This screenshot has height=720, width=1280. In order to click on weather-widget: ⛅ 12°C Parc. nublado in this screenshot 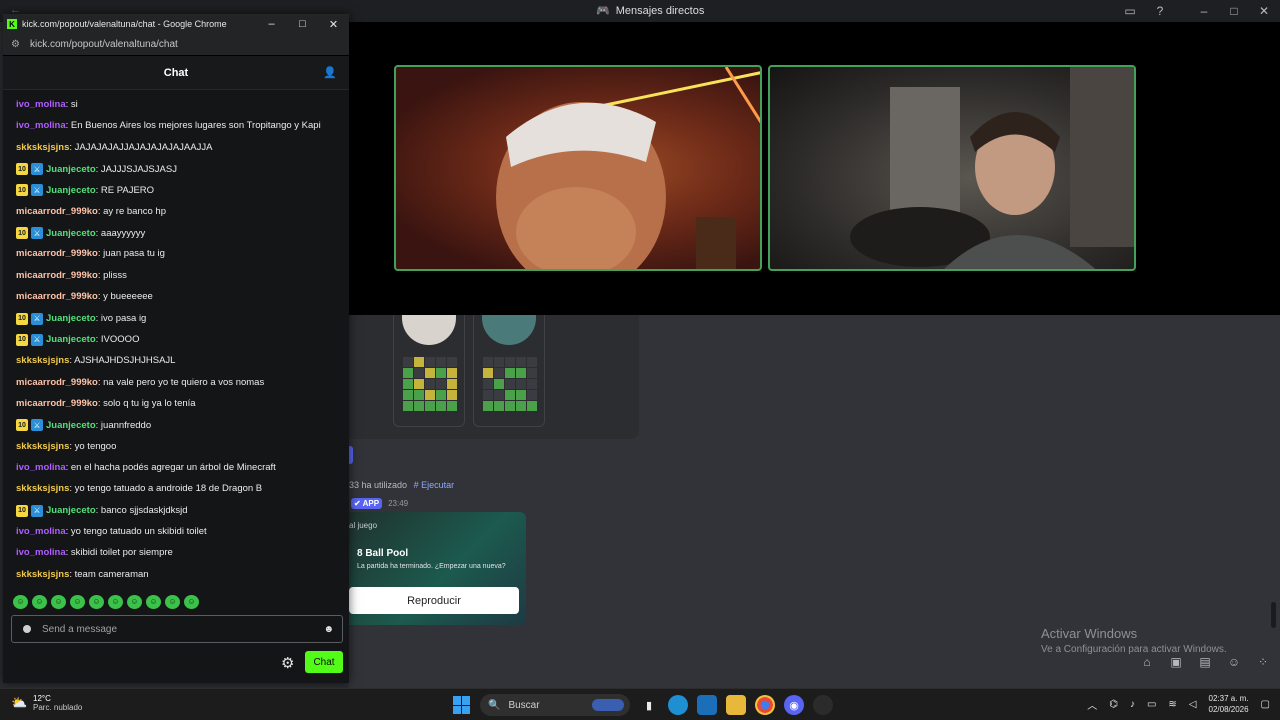, I will do `click(46, 703)`.